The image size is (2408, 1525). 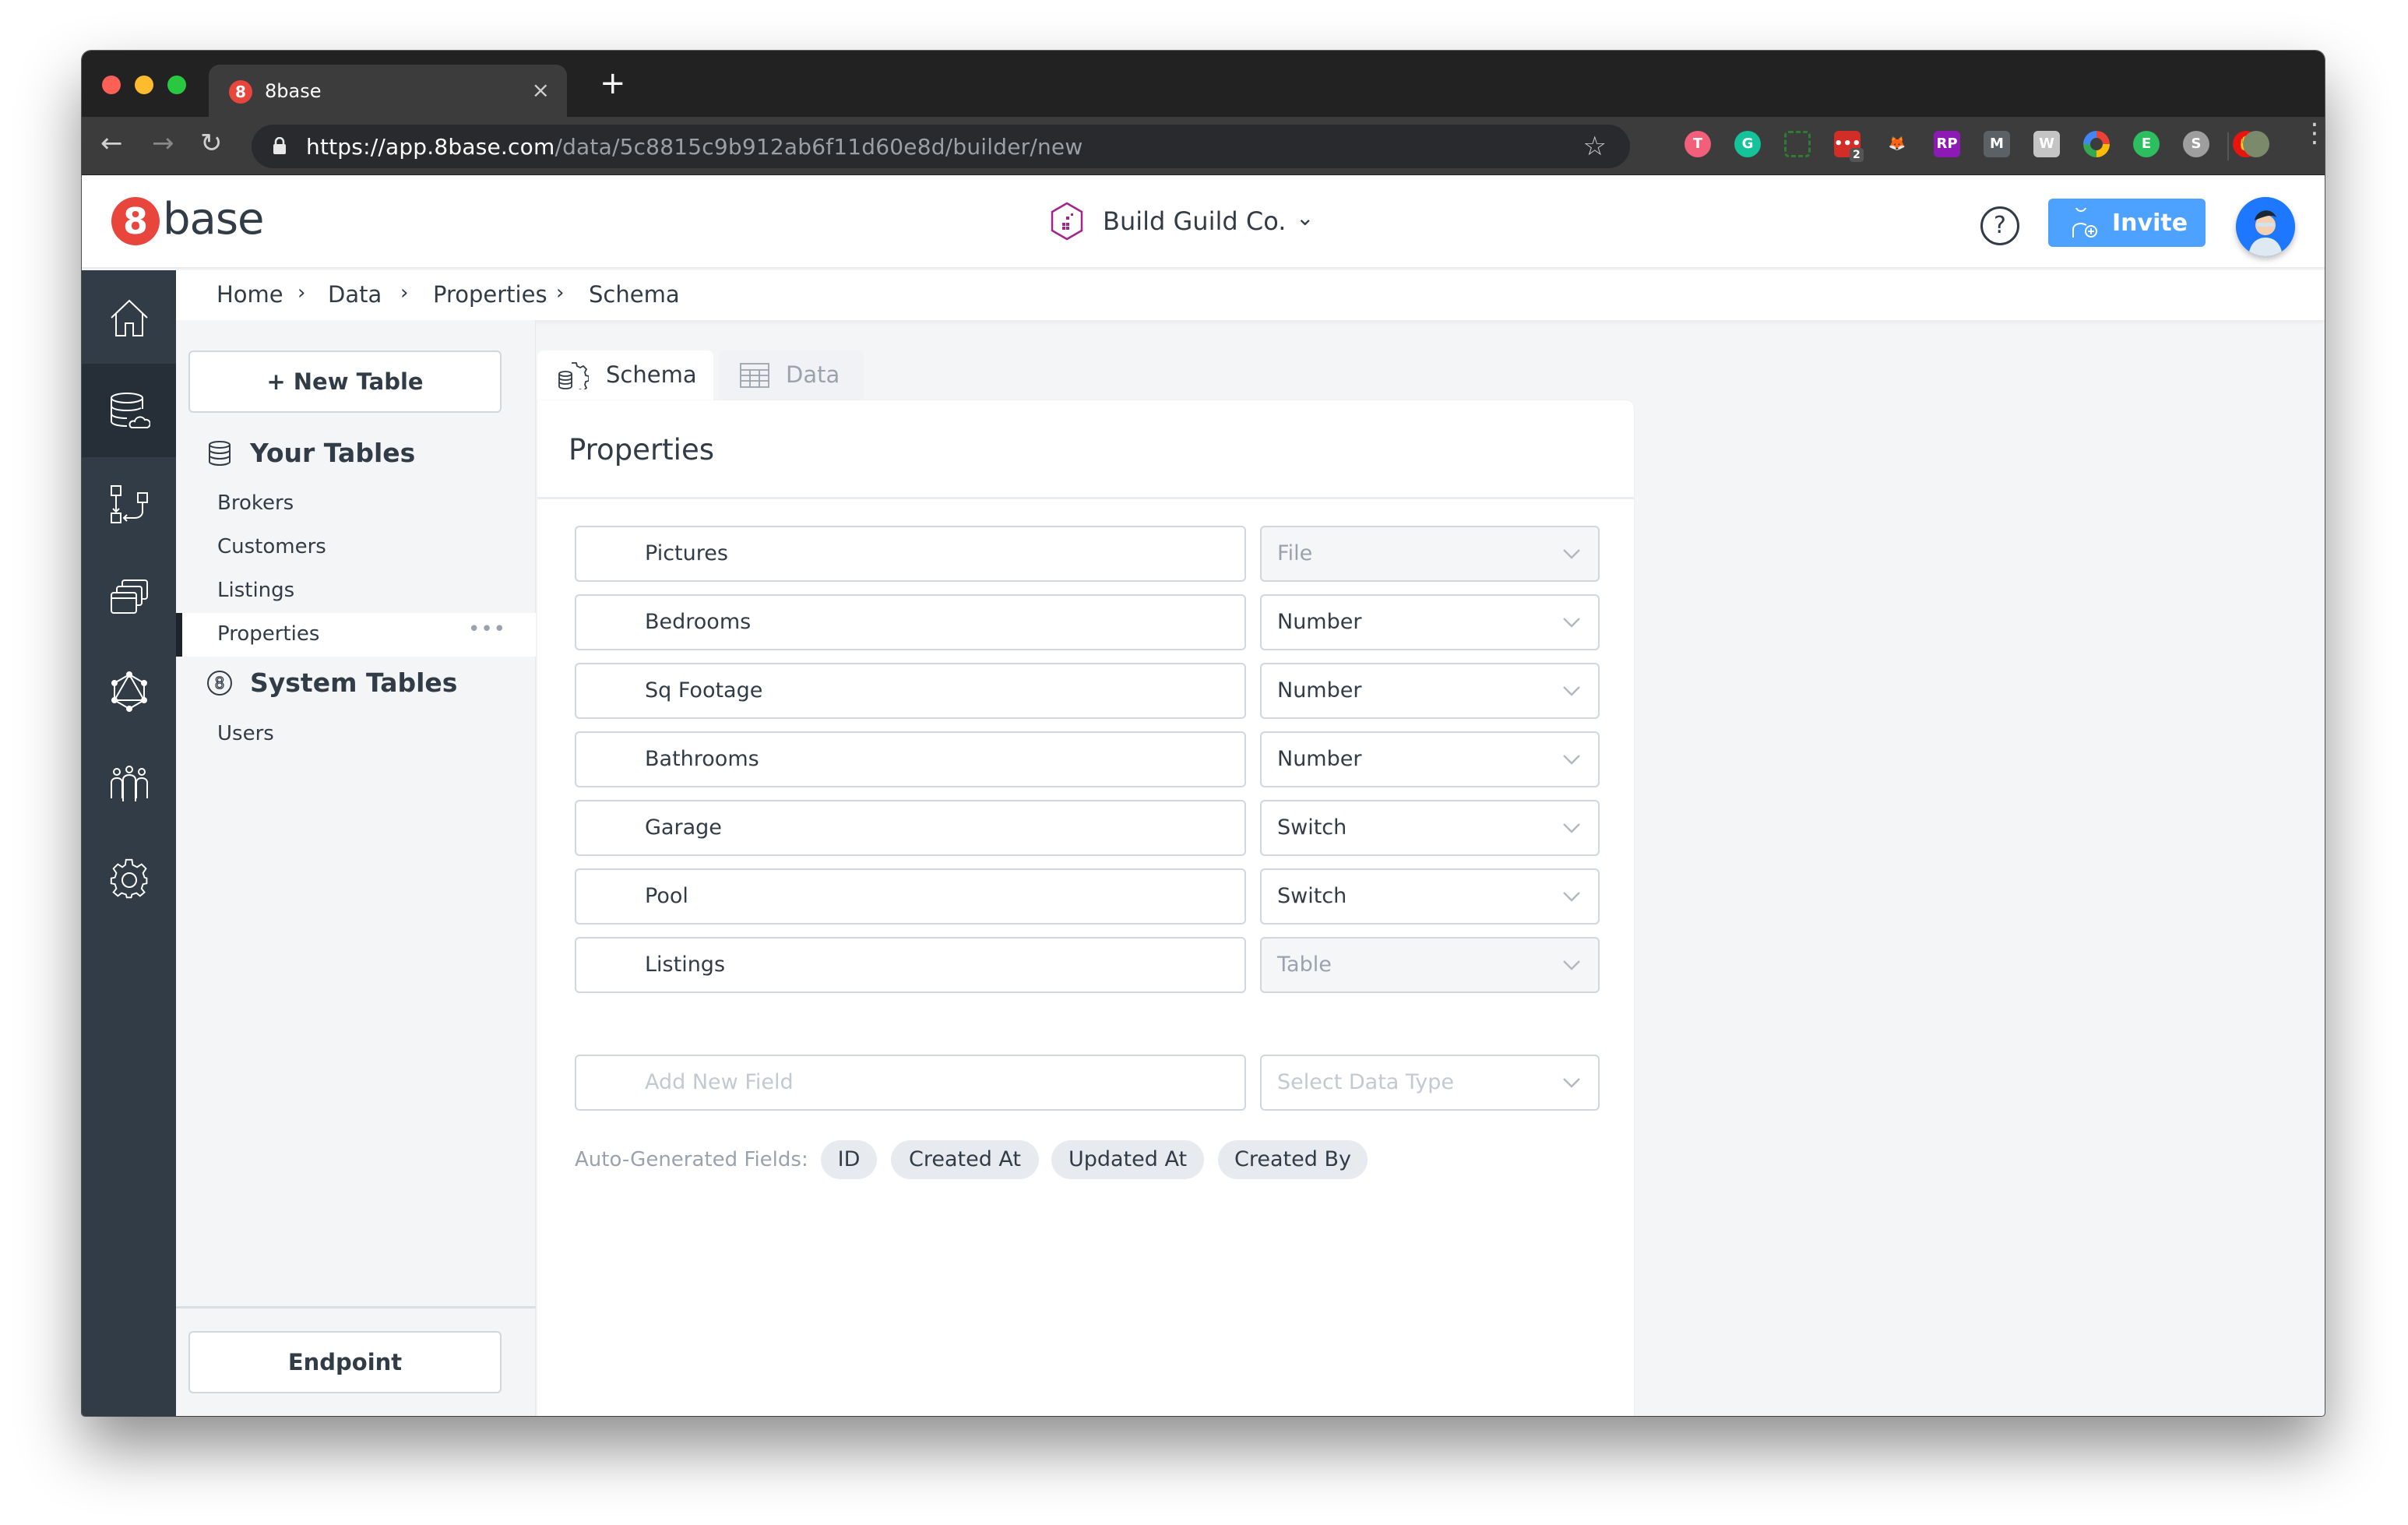 What do you see at coordinates (1595, 146) in the screenshot?
I see `bookmark-star-icon: ☆` at bounding box center [1595, 146].